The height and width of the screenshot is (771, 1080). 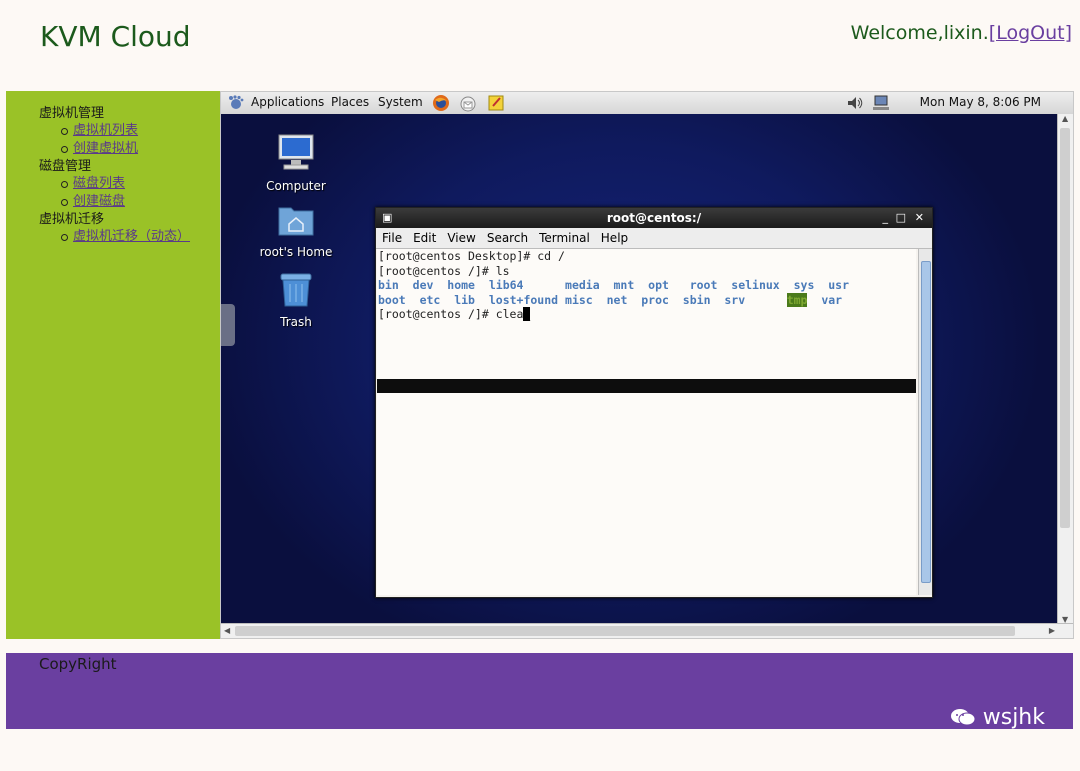 I want to click on terminal-menu-terminal: Terminal, so click(x=564, y=236).